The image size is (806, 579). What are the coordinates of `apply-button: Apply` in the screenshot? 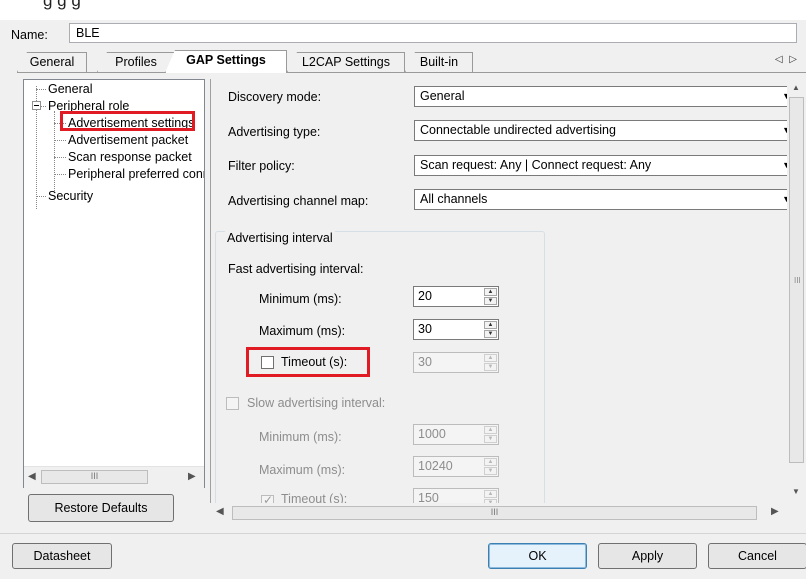 It's located at (647, 556).